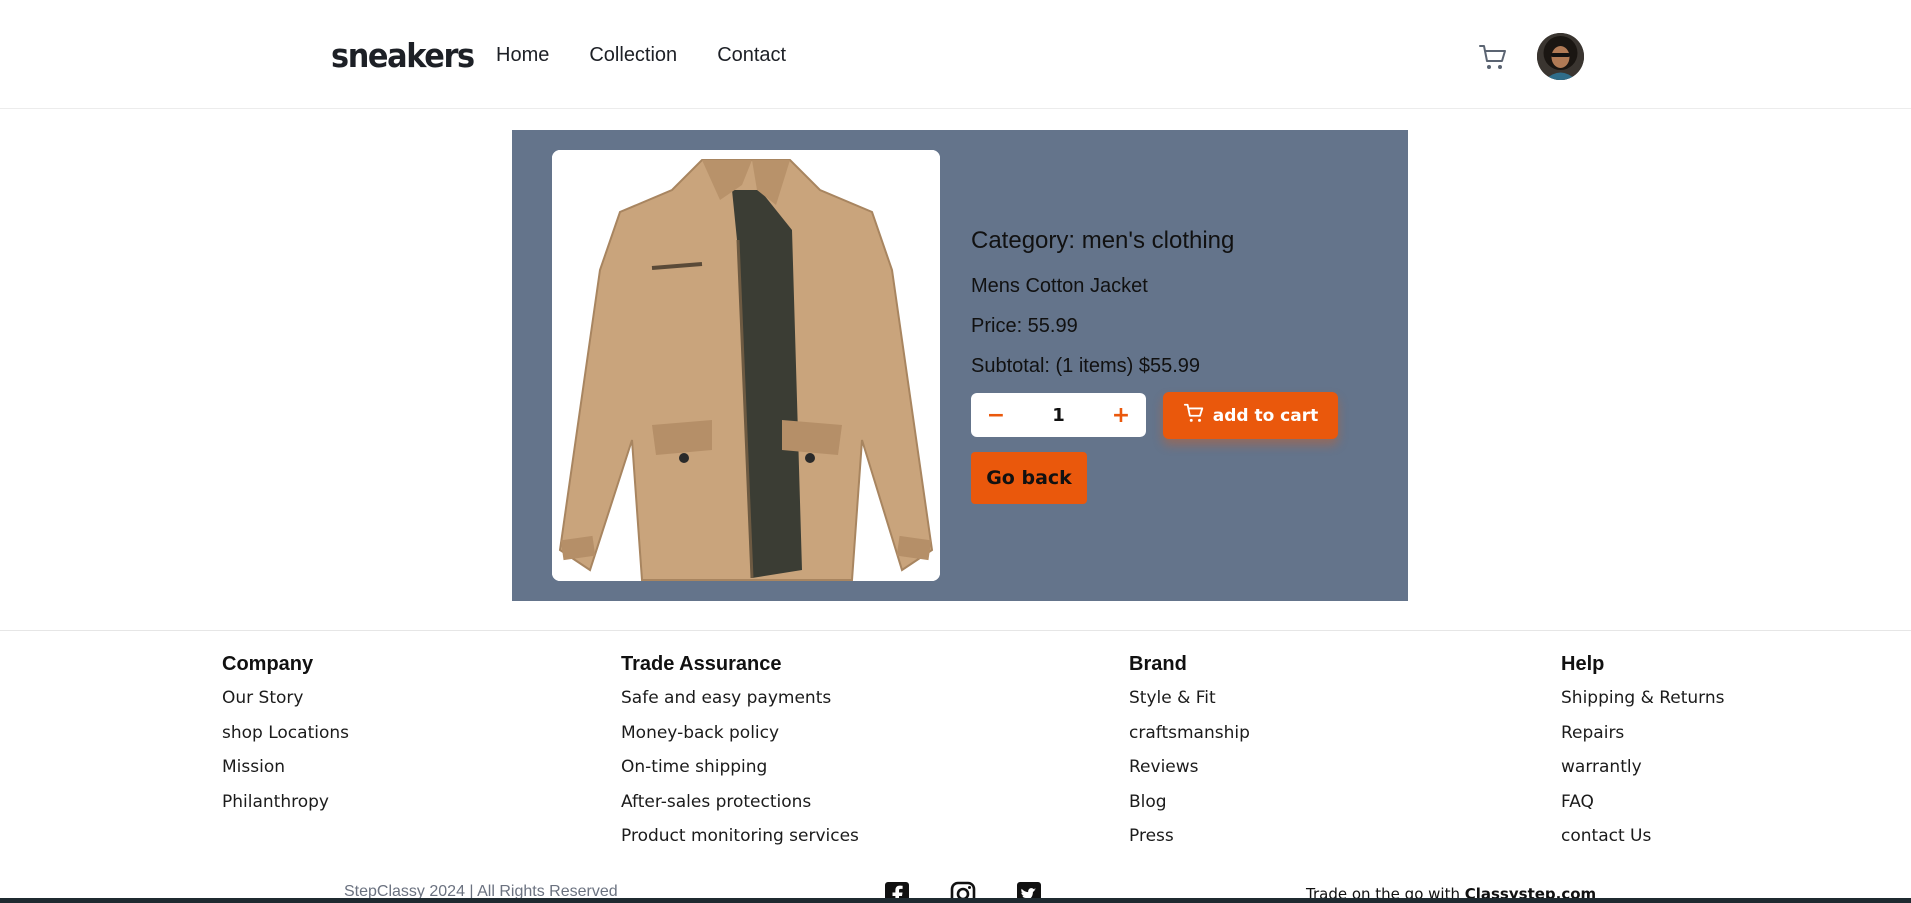 Image resolution: width=1911 pixels, height=903 pixels. What do you see at coordinates (1265, 415) in the screenshot?
I see `add-to-cart-label: add to cart` at bounding box center [1265, 415].